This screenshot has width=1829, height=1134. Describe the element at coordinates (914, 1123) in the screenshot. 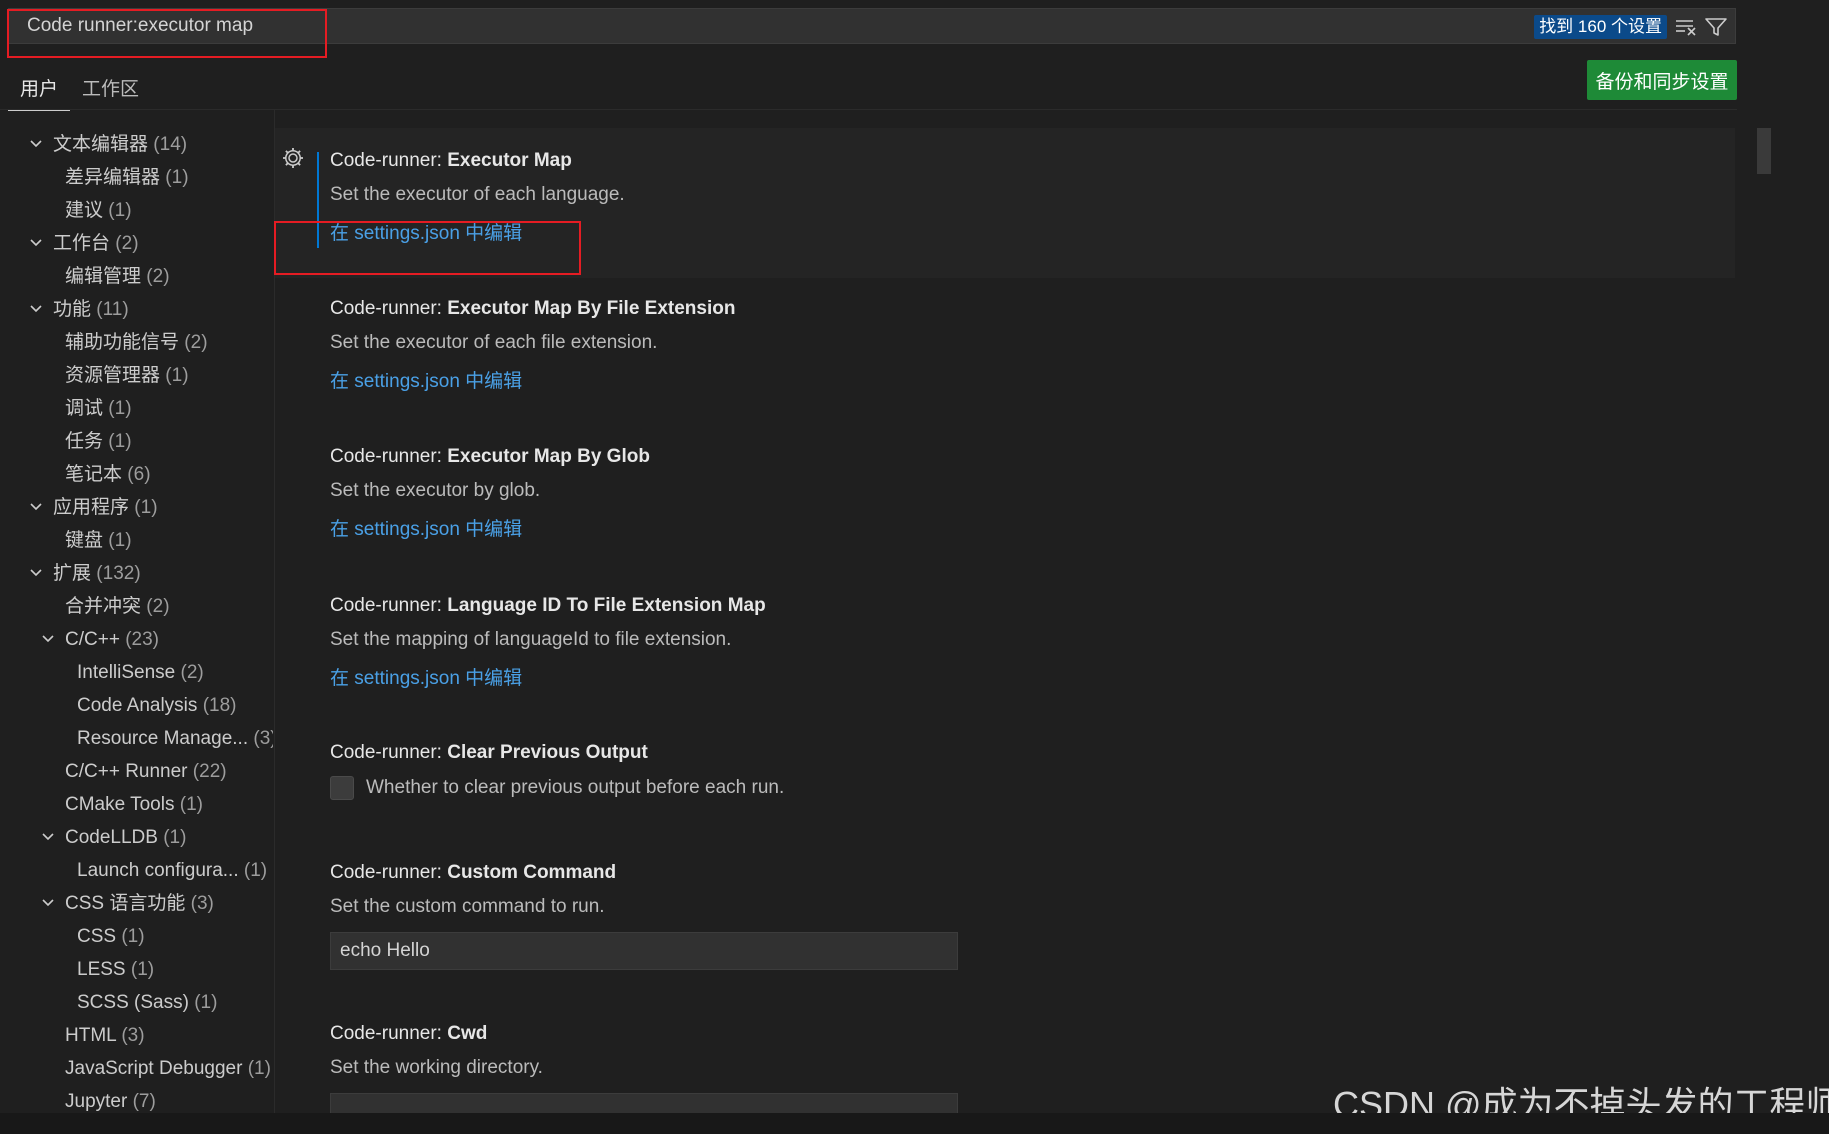

I see `bottom-strip` at that location.